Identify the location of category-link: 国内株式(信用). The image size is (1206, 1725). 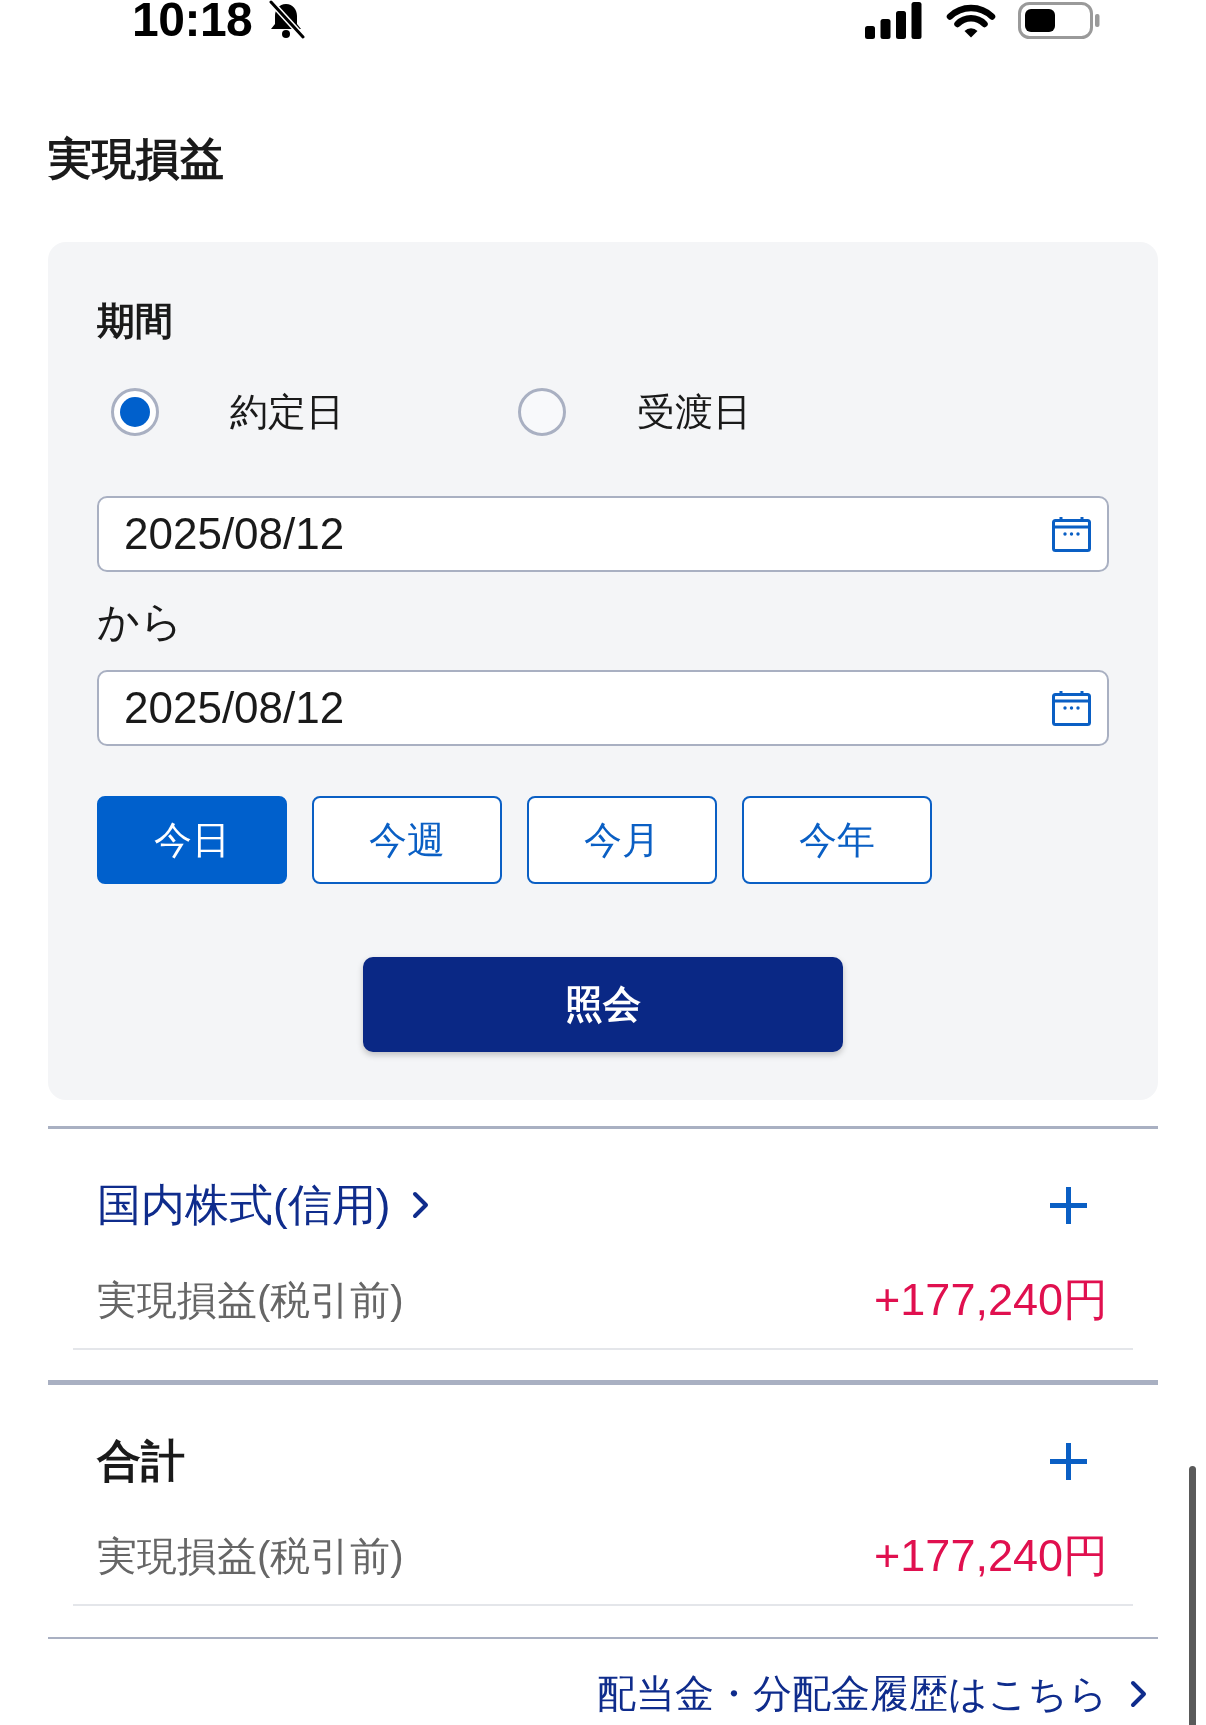
(263, 1205).